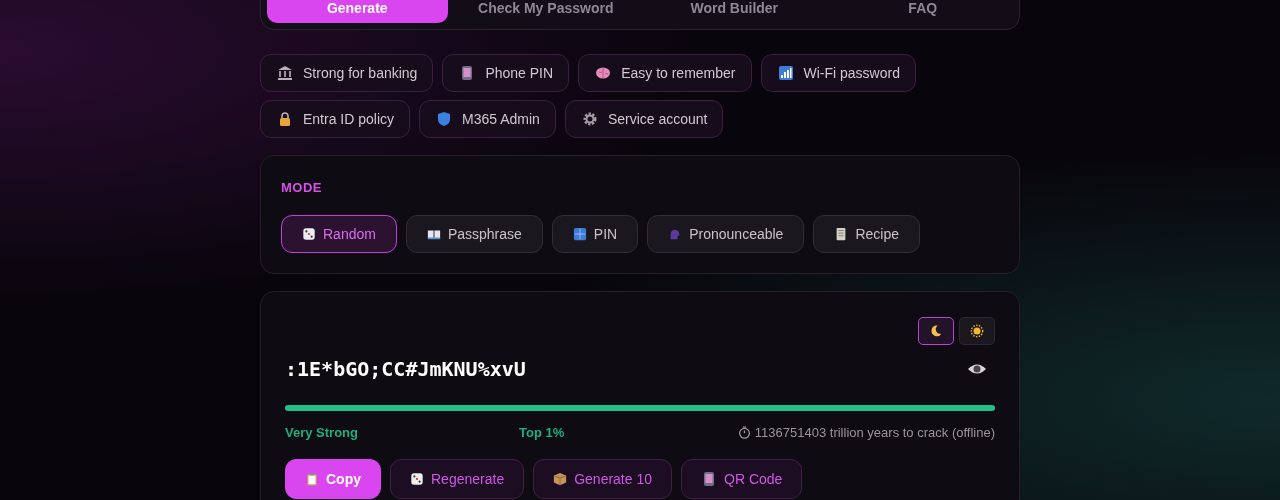  What do you see at coordinates (709, 479) in the screenshot?
I see `phone-icon` at bounding box center [709, 479].